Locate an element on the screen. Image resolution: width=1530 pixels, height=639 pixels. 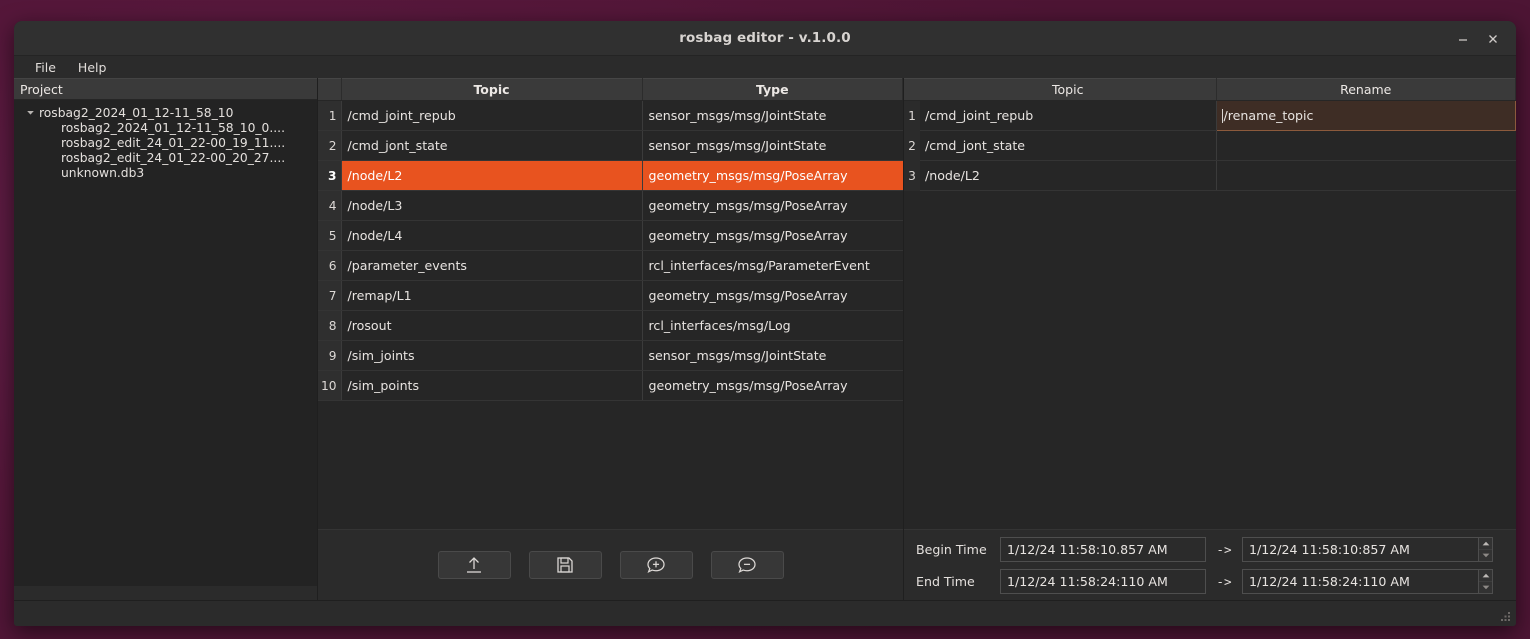
row-number: 10 is located at coordinates (330, 385).